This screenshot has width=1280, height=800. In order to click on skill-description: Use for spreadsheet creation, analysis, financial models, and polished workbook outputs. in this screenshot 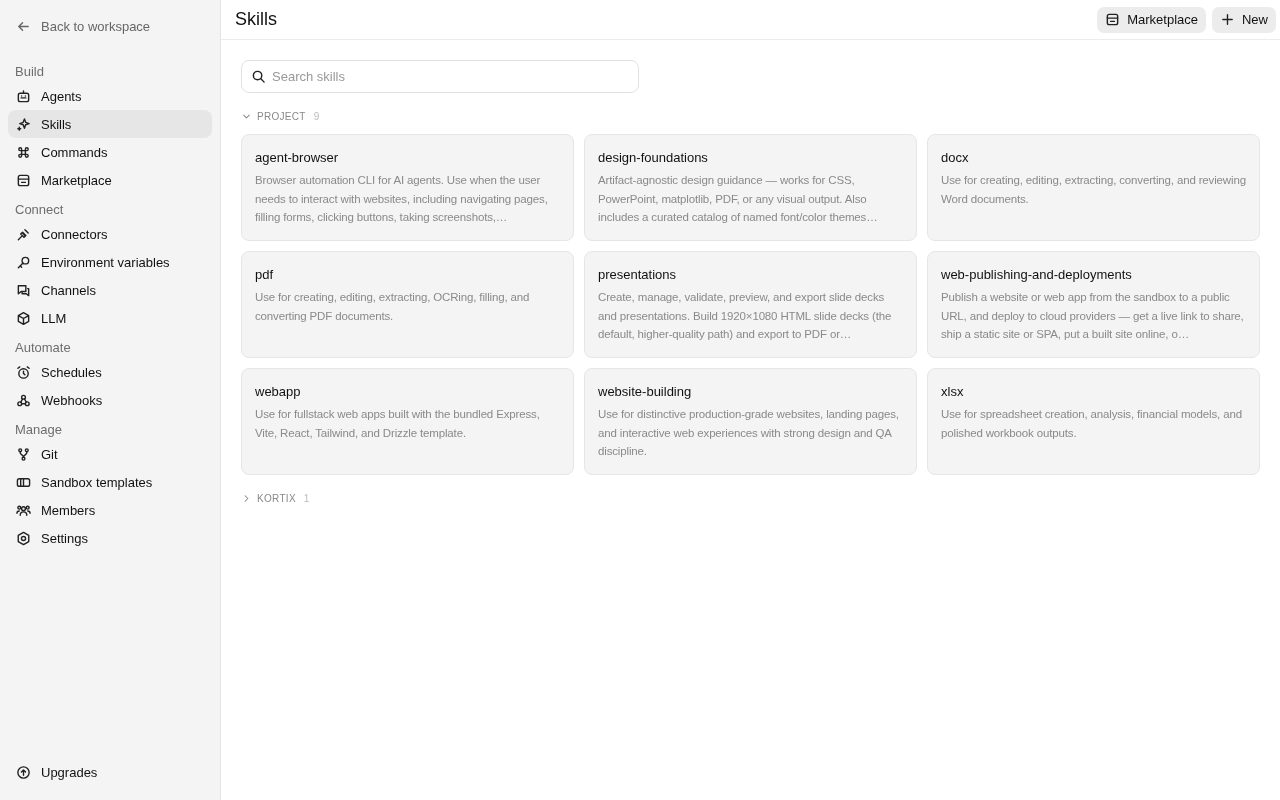, I will do `click(1092, 424)`.